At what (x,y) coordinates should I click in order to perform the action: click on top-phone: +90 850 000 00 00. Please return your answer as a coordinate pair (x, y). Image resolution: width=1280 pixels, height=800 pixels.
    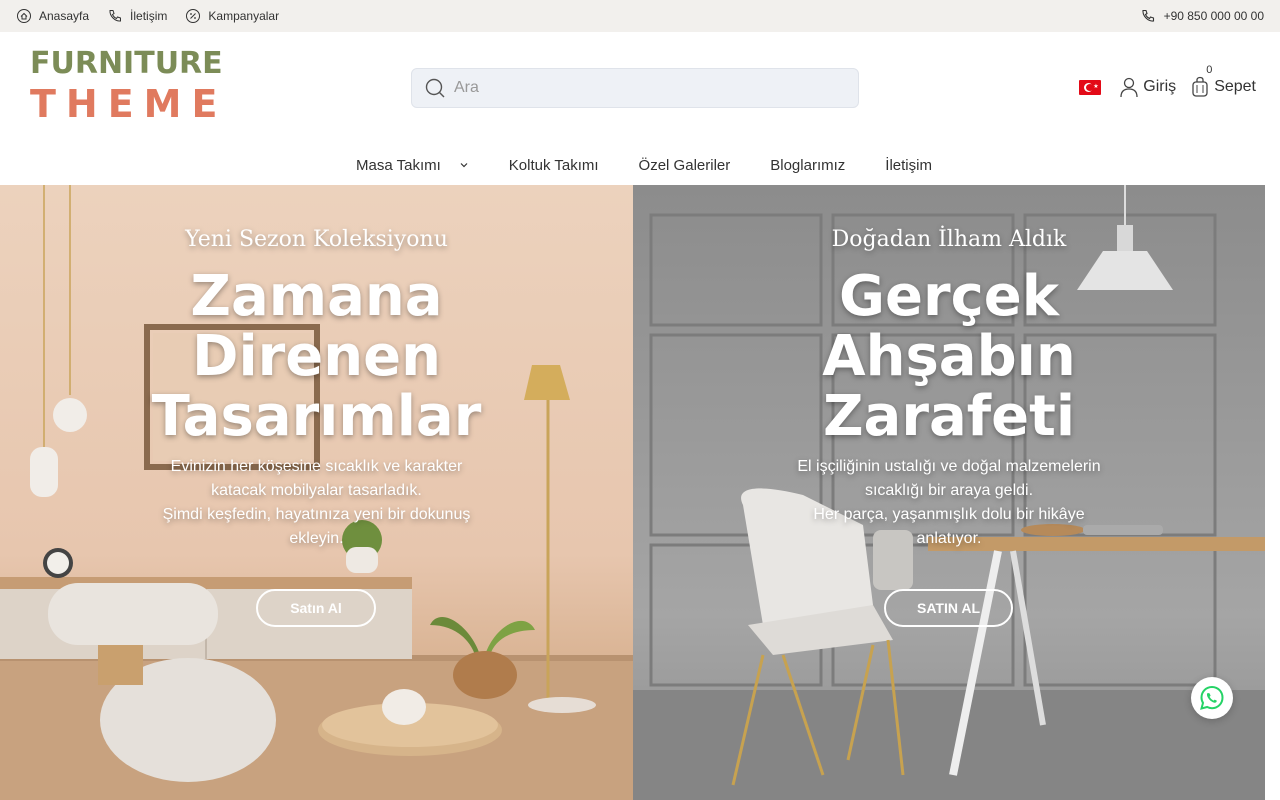
    Looking at the image, I should click on (1202, 16).